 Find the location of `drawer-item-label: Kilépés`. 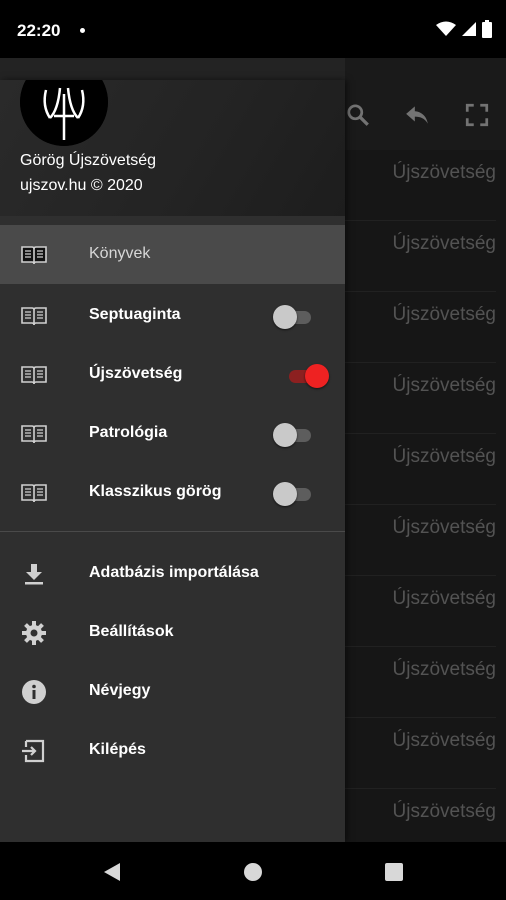

drawer-item-label: Kilépés is located at coordinates (117, 749).